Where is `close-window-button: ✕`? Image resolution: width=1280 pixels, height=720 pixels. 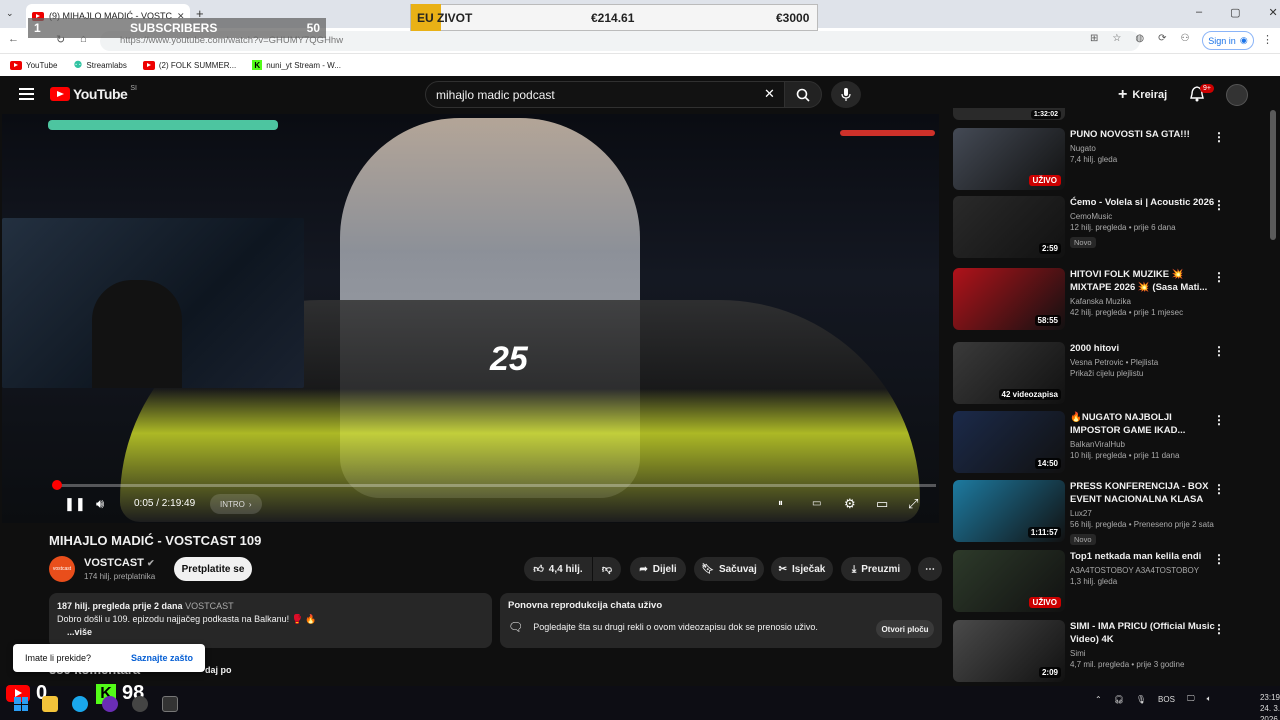
close-window-button: ✕ is located at coordinates (1273, 12).